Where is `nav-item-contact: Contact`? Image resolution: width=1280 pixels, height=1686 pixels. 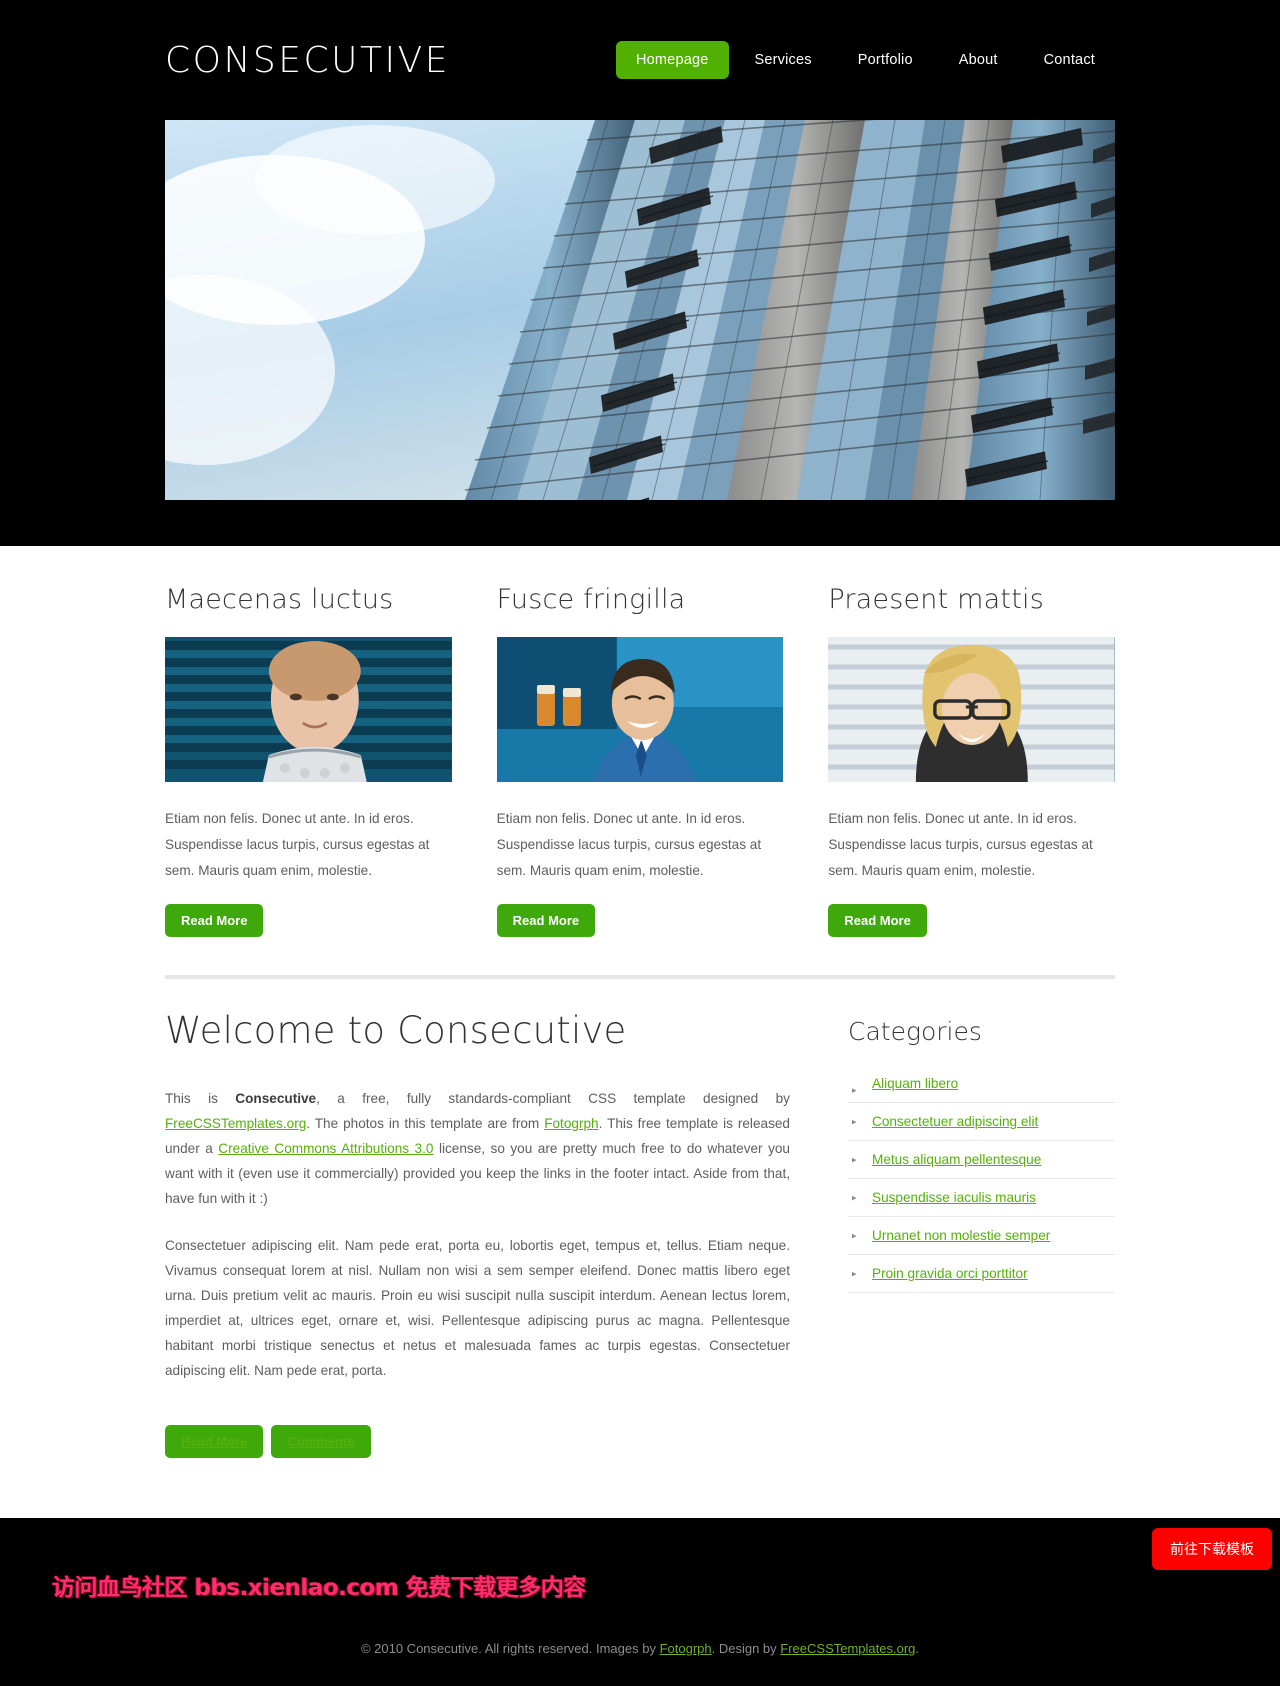 nav-item-contact: Contact is located at coordinates (1069, 60).